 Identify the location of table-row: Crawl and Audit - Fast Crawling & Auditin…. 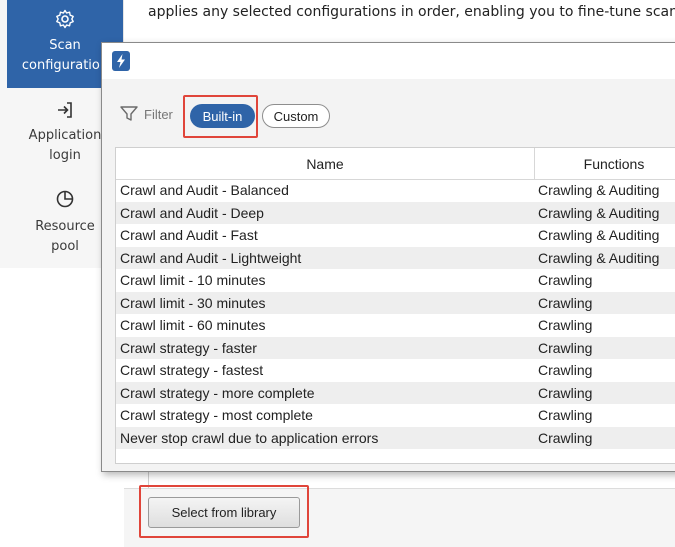
(395, 235).